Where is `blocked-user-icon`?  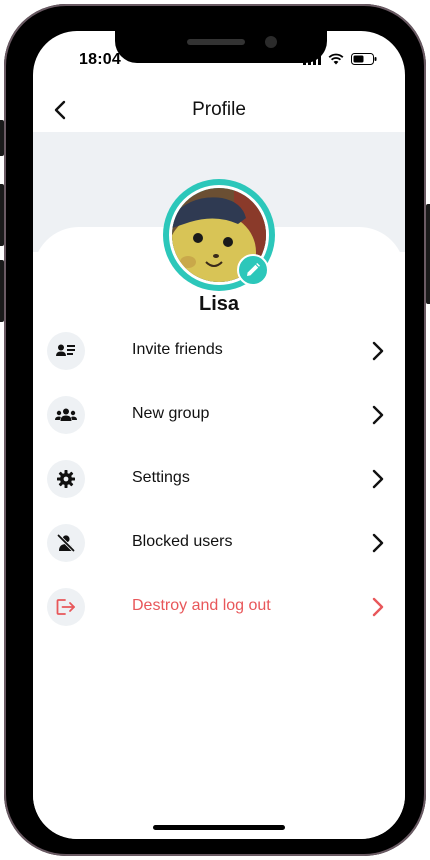
blocked-user-icon is located at coordinates (66, 543).